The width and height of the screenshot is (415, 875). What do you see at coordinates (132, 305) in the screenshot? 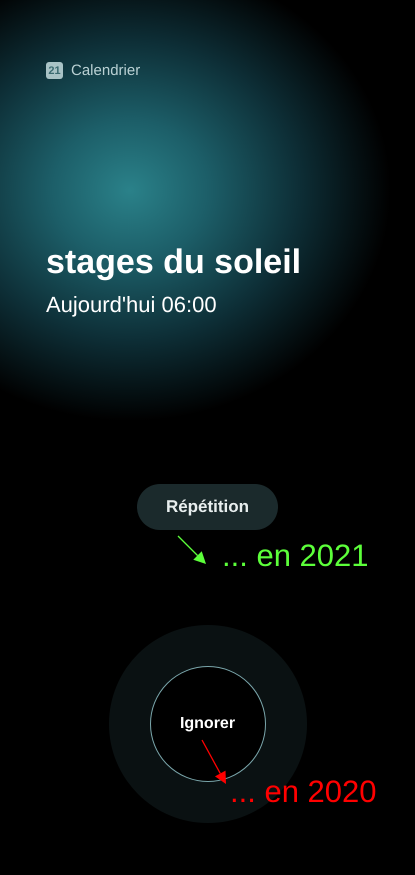
I see `event-time: Aujourd'hui 06:00` at bounding box center [132, 305].